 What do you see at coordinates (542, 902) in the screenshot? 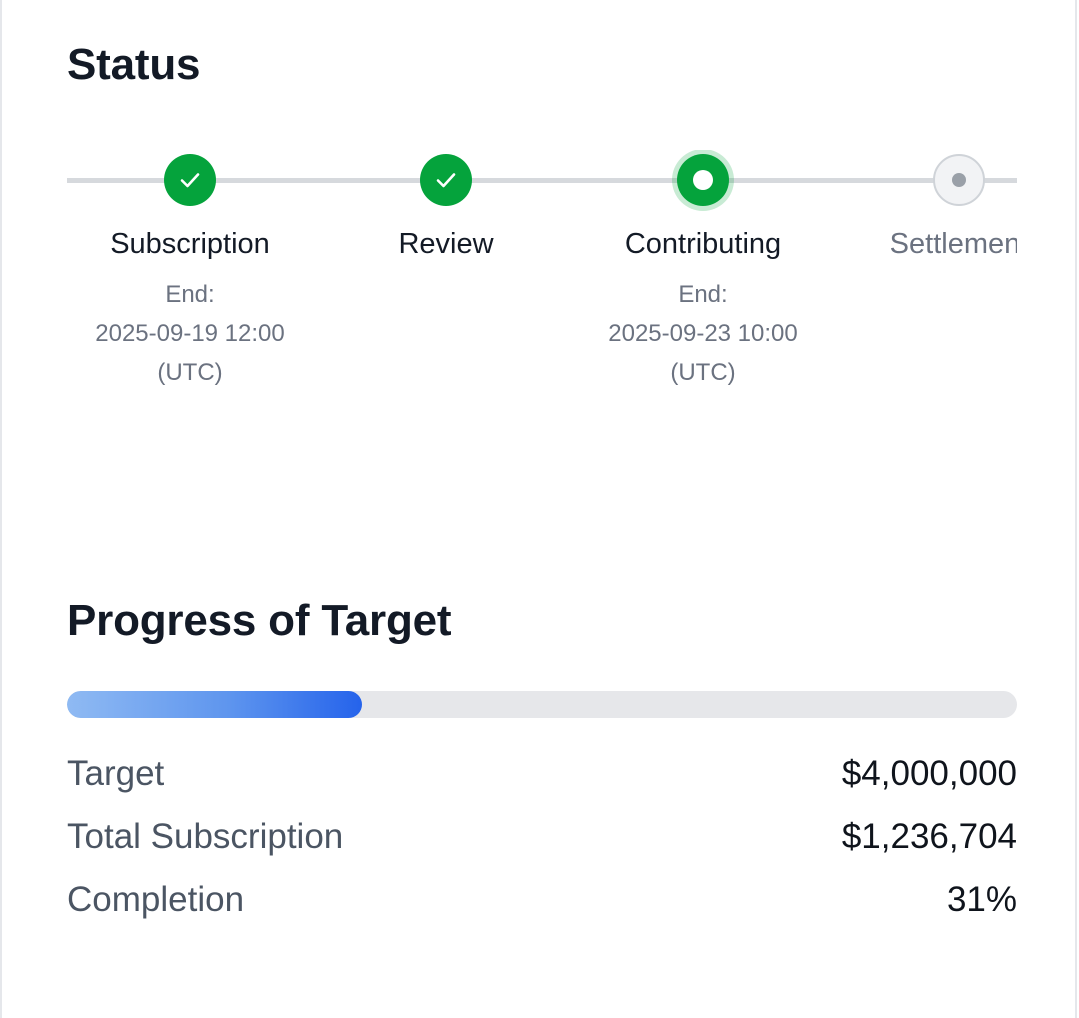
I see `completion-row: Completion 31%` at bounding box center [542, 902].